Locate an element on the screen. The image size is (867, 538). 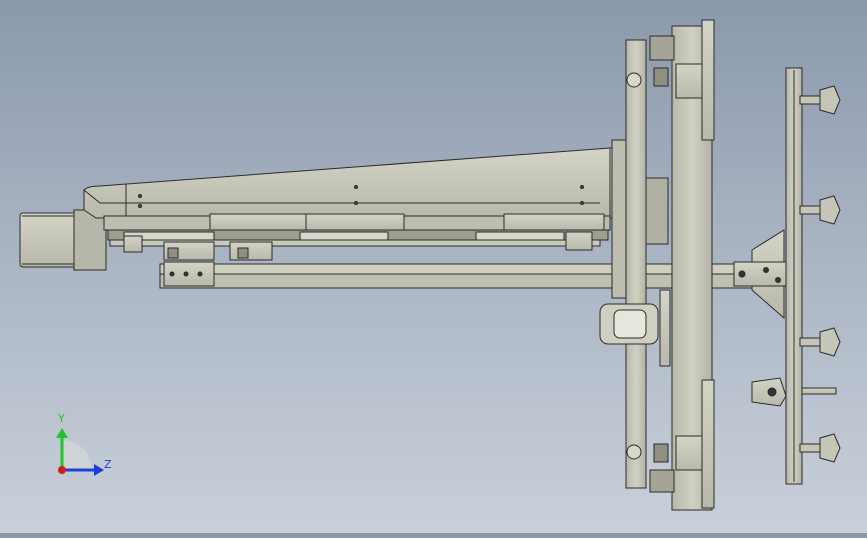
horizontal-push-arm is located at coordinates (460, 275).